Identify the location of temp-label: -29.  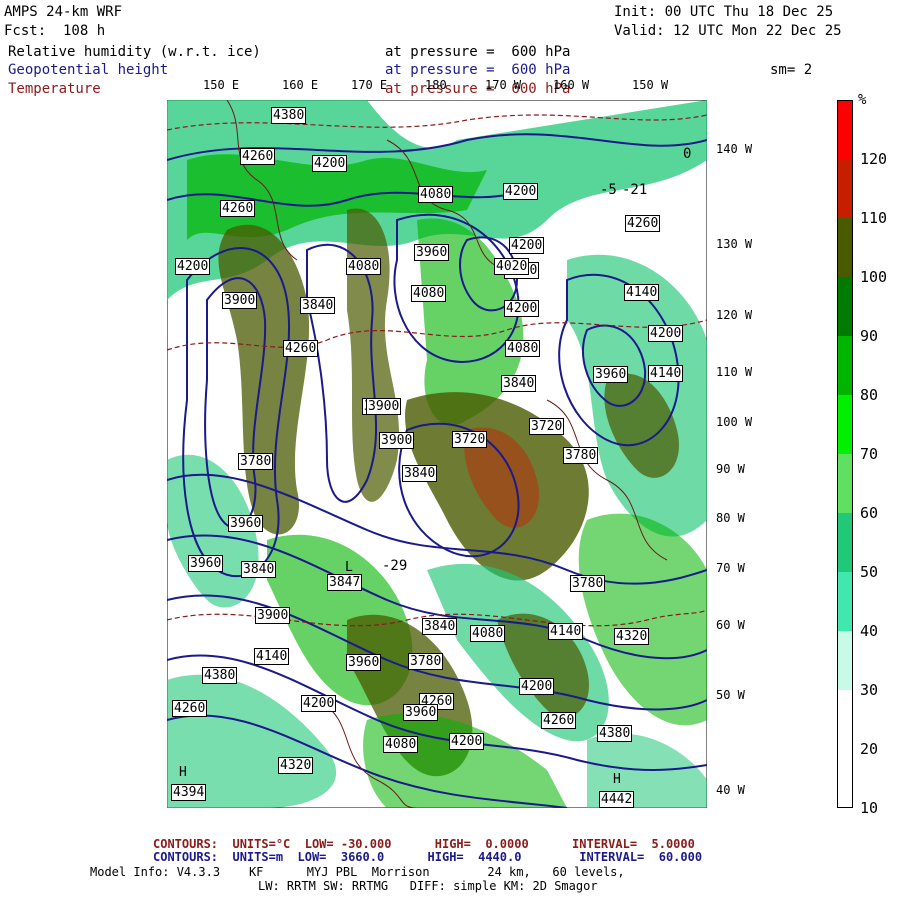
(395, 566).